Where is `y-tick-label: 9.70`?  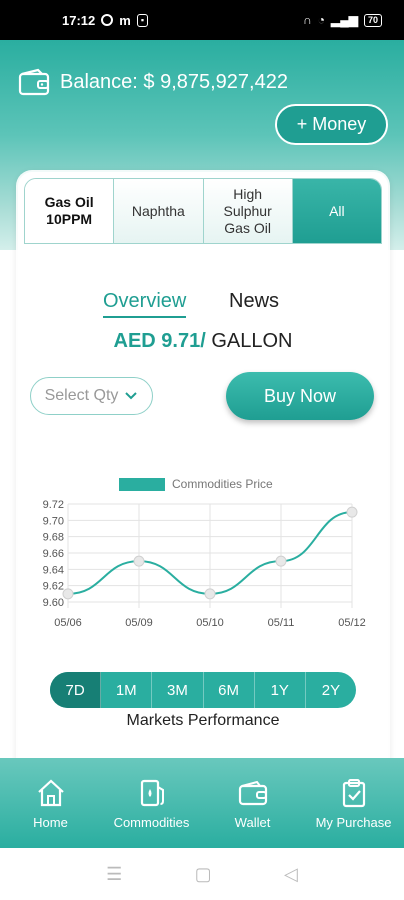
y-tick-label: 9.70 is located at coordinates (53, 521).